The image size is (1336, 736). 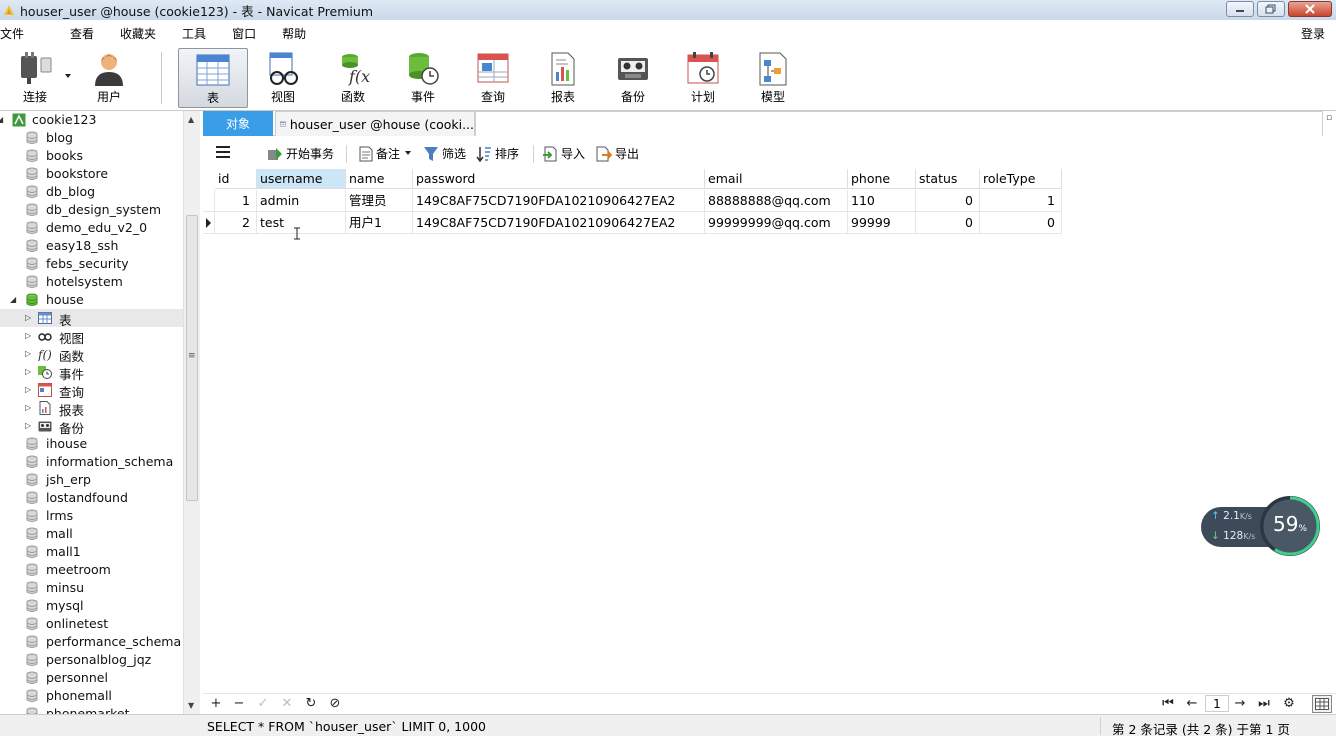 I want to click on tree-db-mysql: mysql, so click(x=91, y=606).